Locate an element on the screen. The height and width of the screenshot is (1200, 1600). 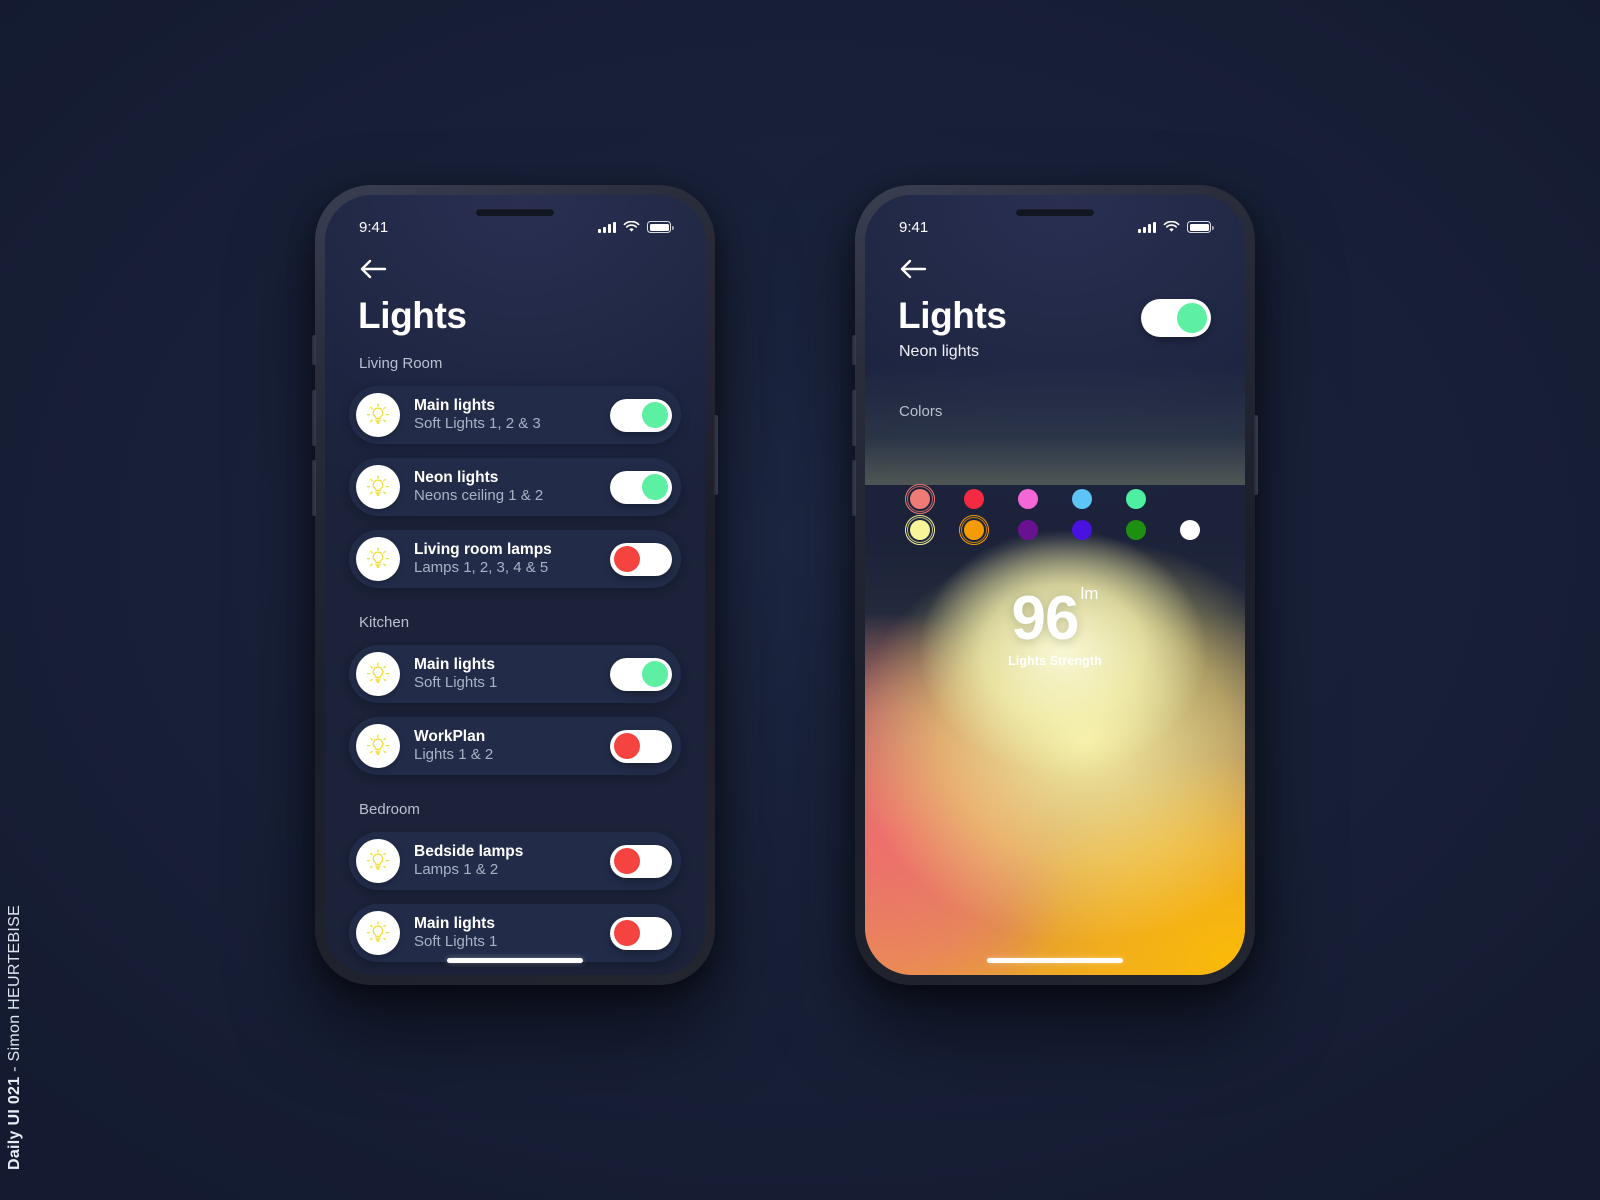
color-swatch-blue-violet is located at coordinates (1082, 529).